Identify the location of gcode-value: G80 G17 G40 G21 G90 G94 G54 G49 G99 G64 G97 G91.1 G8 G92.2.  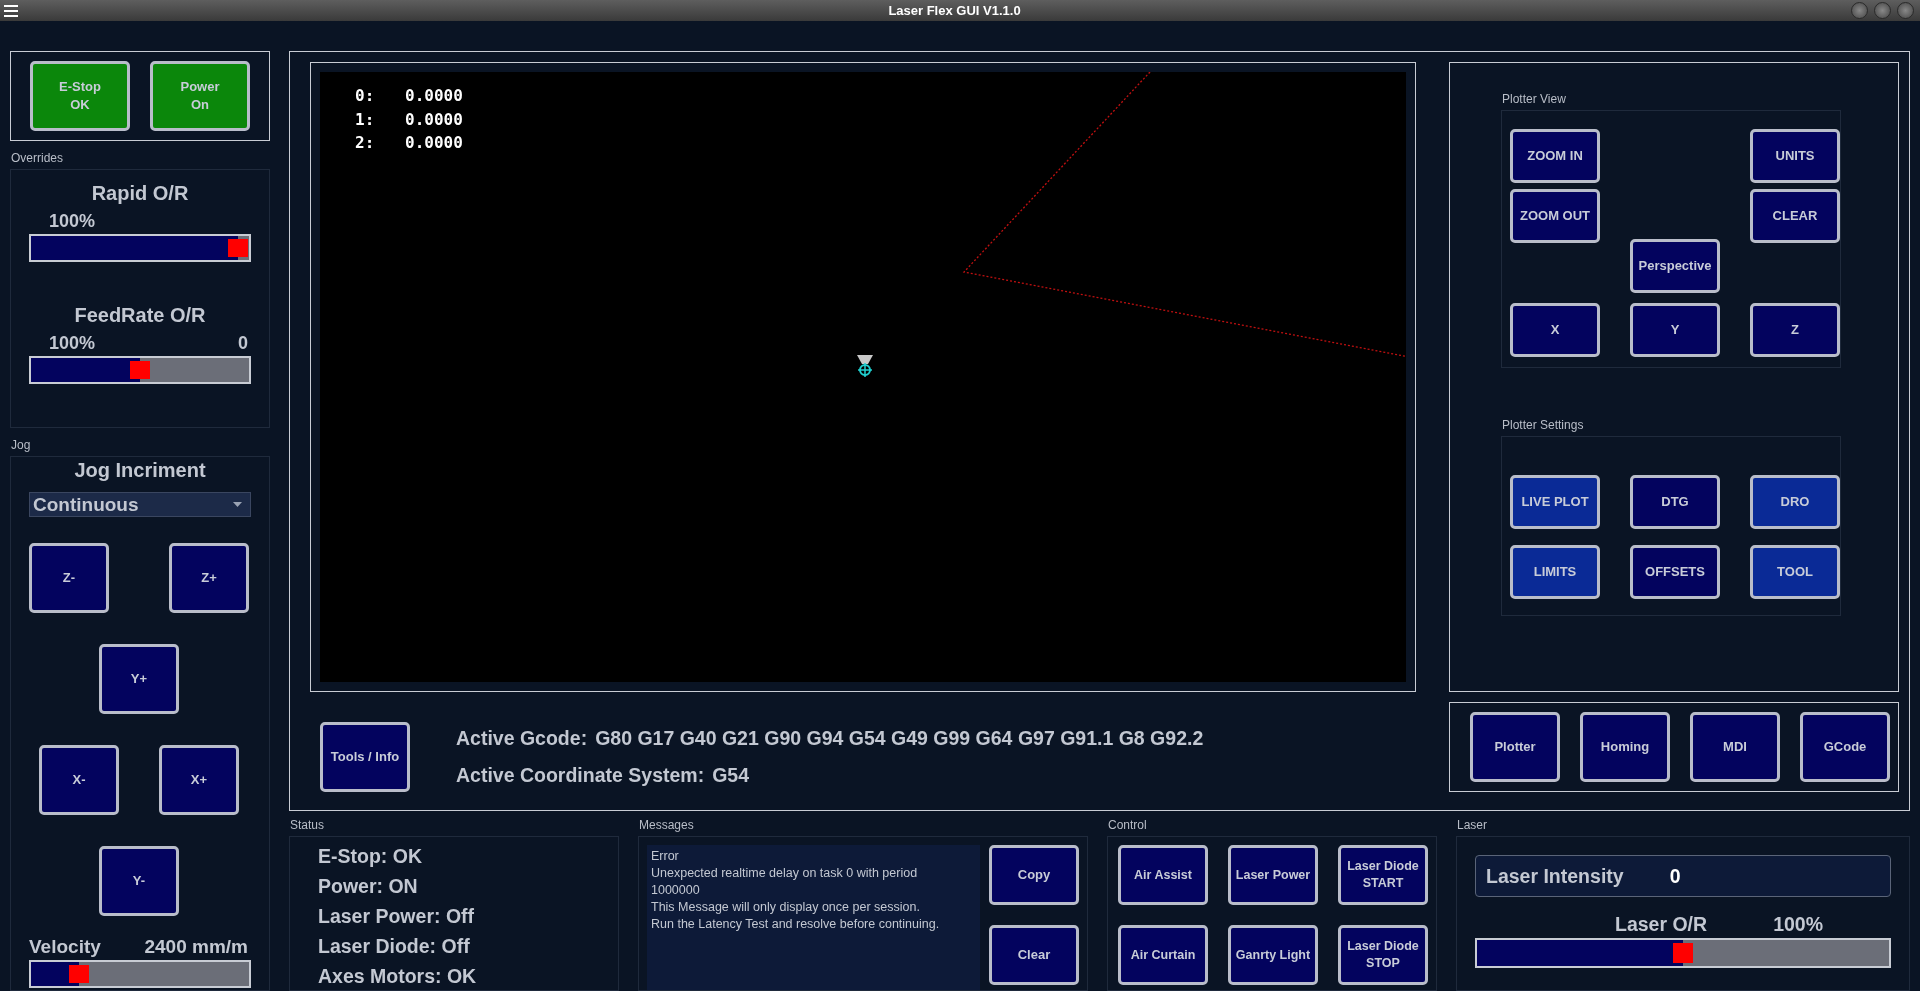
(899, 738).